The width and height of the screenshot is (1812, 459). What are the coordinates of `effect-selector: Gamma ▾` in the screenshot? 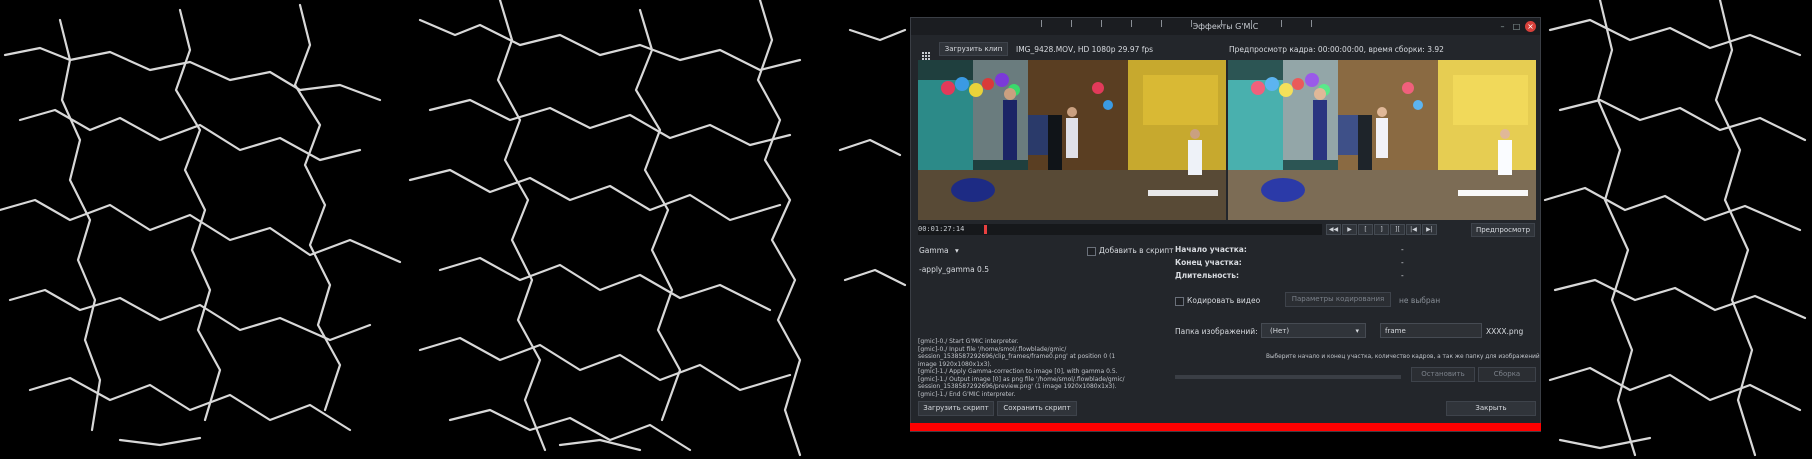 It's located at (939, 250).